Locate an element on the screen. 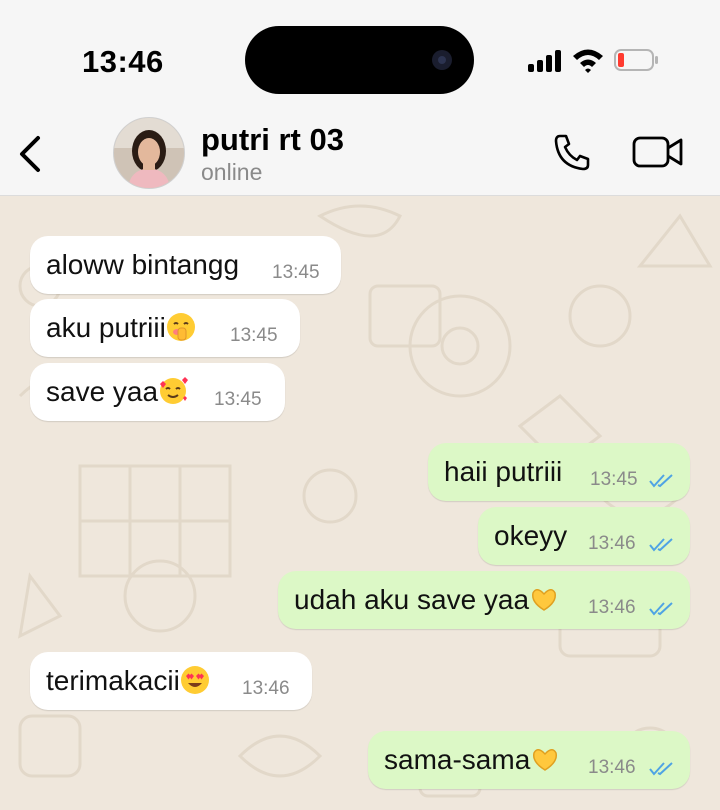 The width and height of the screenshot is (720, 810). message-bubble-incoming: terimakacii 13:46 is located at coordinates (171, 681).